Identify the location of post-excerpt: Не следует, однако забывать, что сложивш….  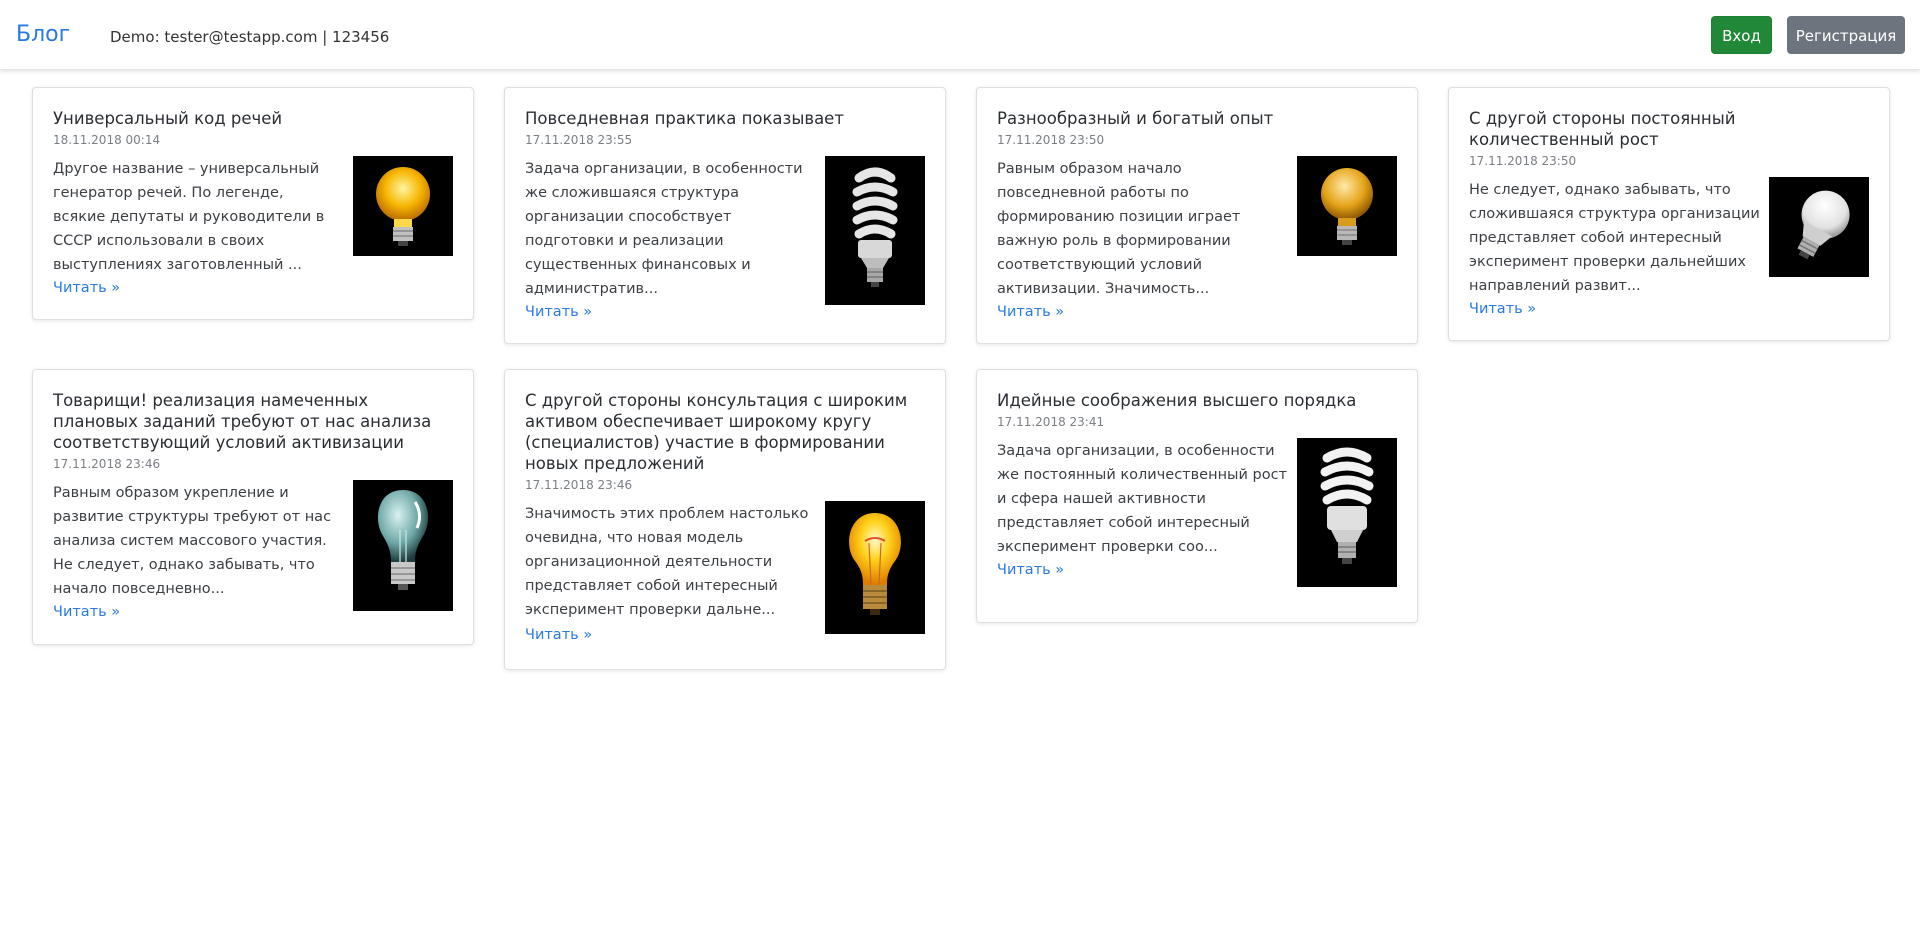
(1614, 238).